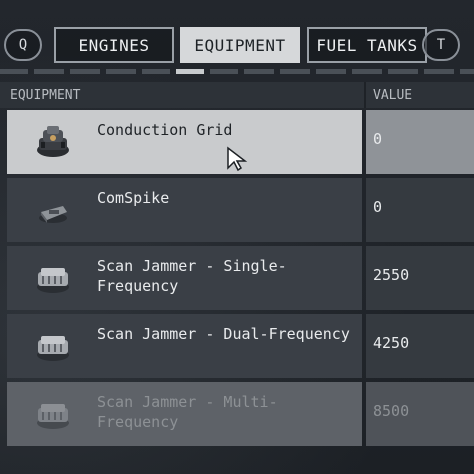 The image size is (474, 474). What do you see at coordinates (420, 278) in the screenshot?
I see `value-cell: 2550` at bounding box center [420, 278].